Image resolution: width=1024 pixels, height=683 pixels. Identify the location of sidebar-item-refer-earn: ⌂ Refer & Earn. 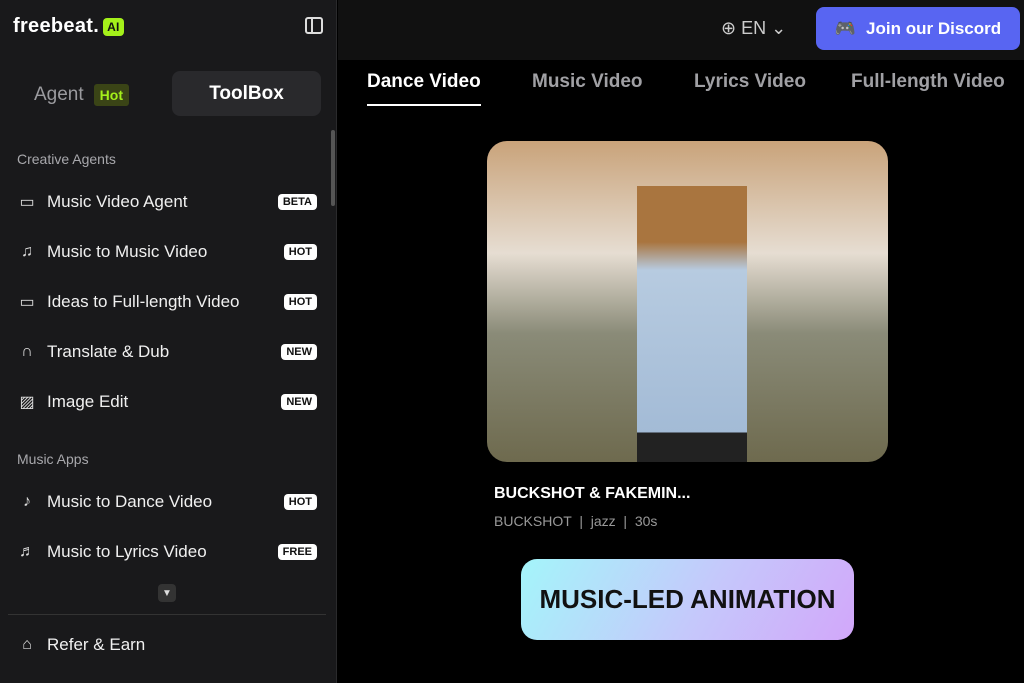
(167, 645).